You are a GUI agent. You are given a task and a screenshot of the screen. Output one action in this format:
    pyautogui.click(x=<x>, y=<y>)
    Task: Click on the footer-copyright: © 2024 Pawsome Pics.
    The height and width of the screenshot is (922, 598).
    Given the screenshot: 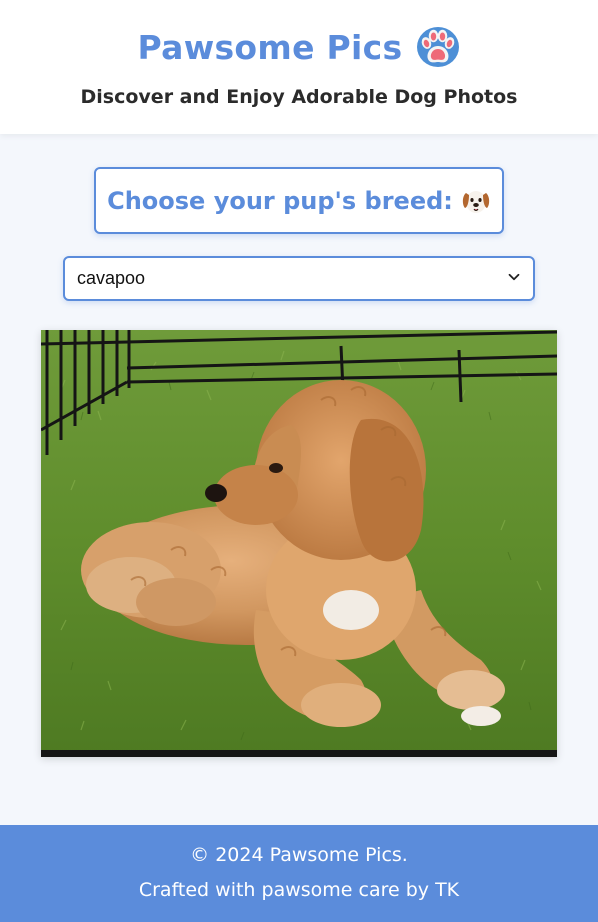 What is the action you would take?
    pyautogui.click(x=299, y=855)
    